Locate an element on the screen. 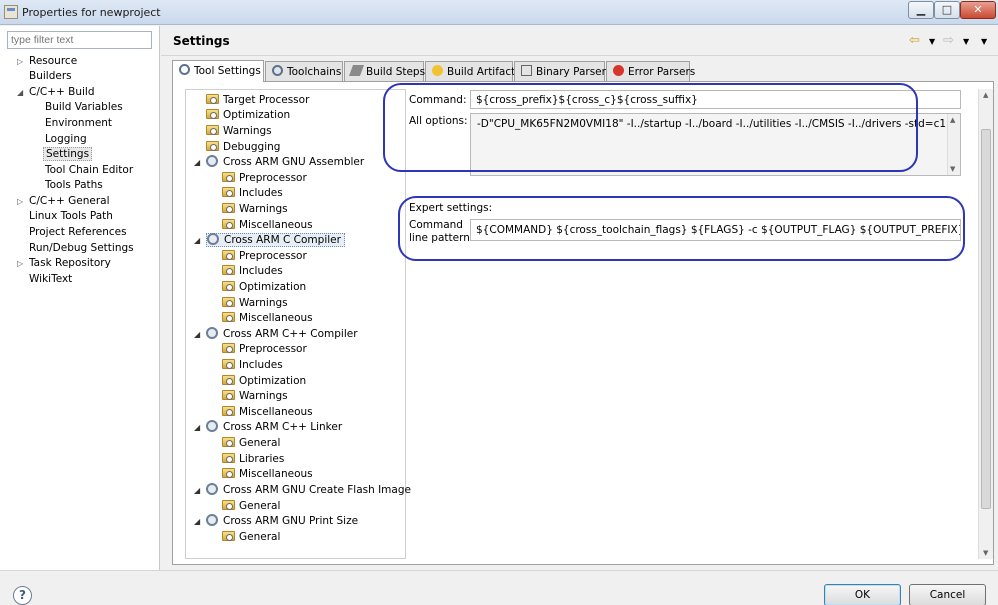  maximize-icon: □ is located at coordinates (947, 9).